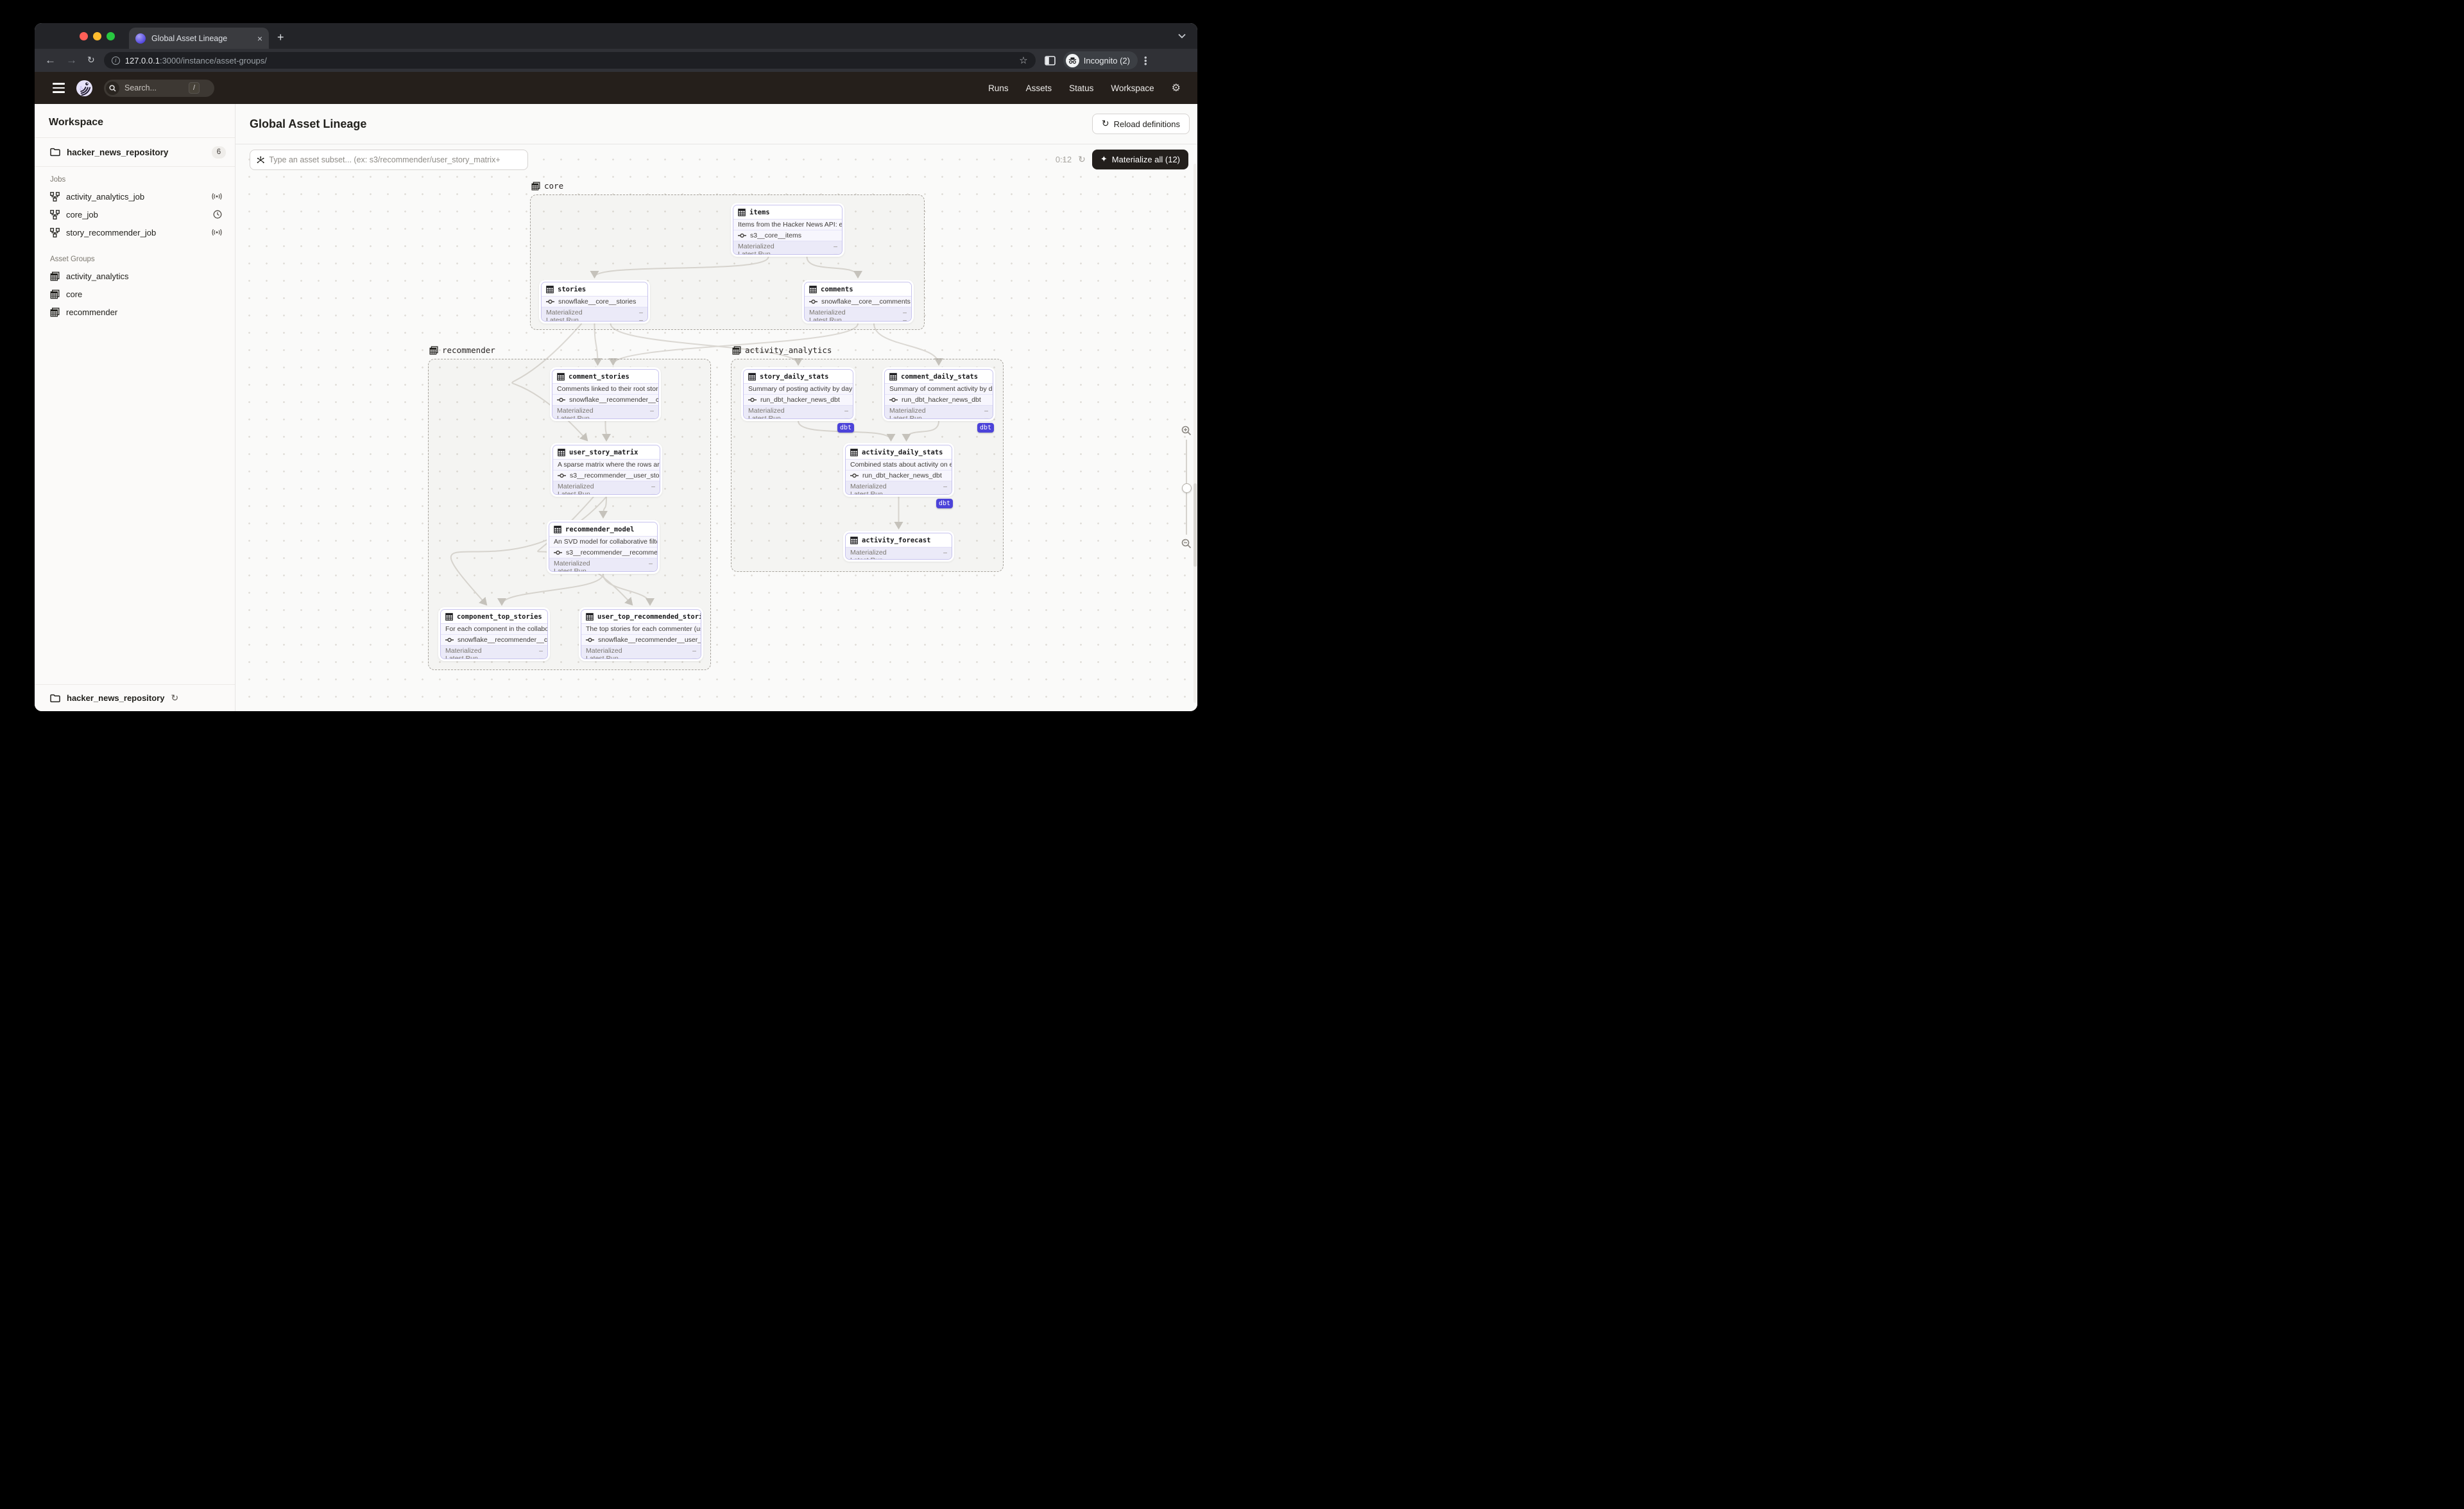  I want to click on asset-name: comment_stories, so click(599, 377).